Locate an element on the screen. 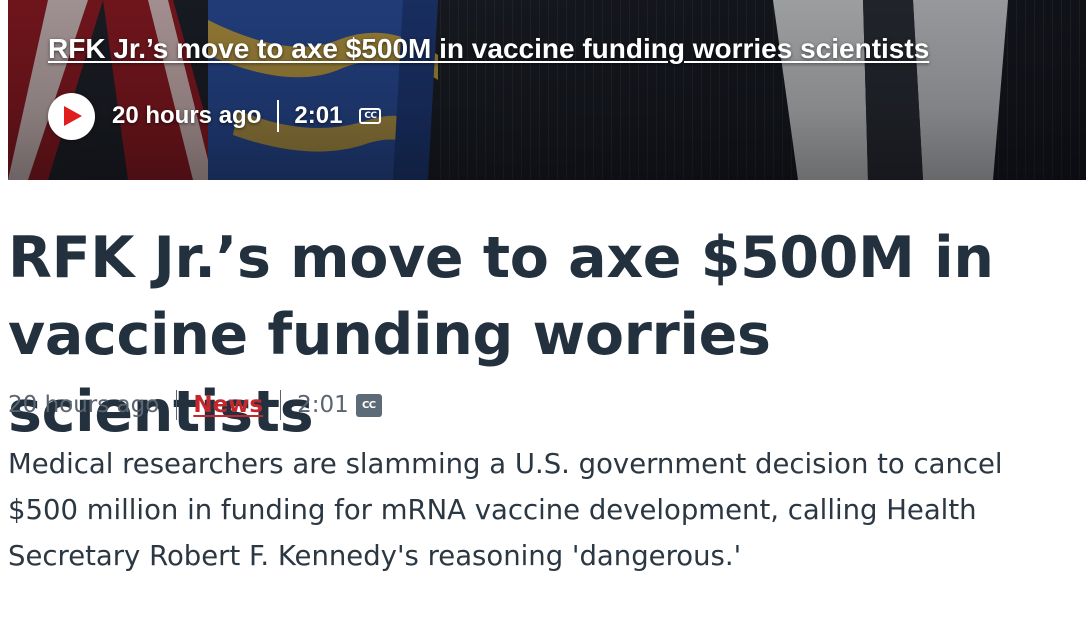 The width and height of the screenshot is (1086, 636). video-duration: 2:01 is located at coordinates (318, 115).